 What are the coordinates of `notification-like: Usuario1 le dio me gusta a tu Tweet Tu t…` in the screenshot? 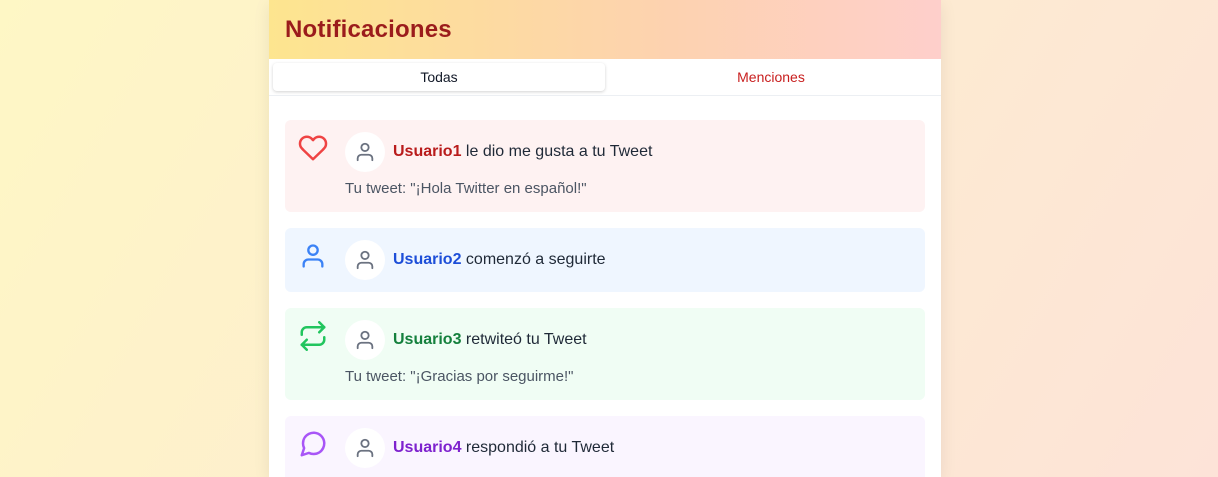 It's located at (605, 166).